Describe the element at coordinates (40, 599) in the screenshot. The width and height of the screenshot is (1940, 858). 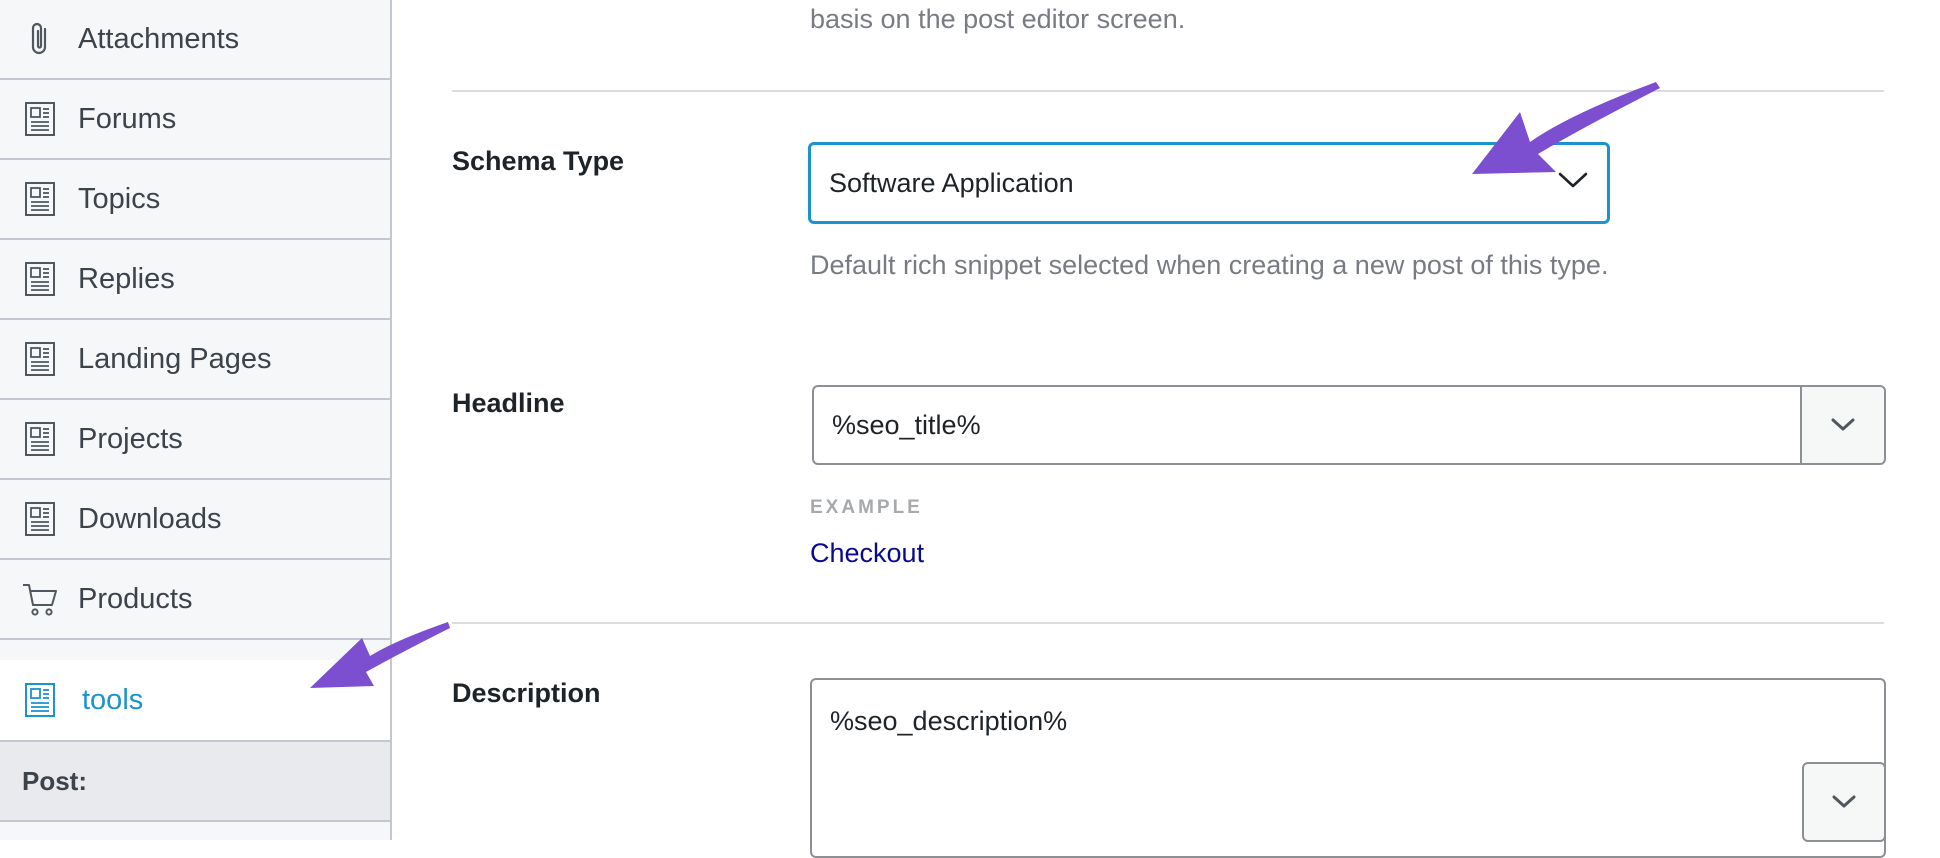
I see `cart-icon` at that location.